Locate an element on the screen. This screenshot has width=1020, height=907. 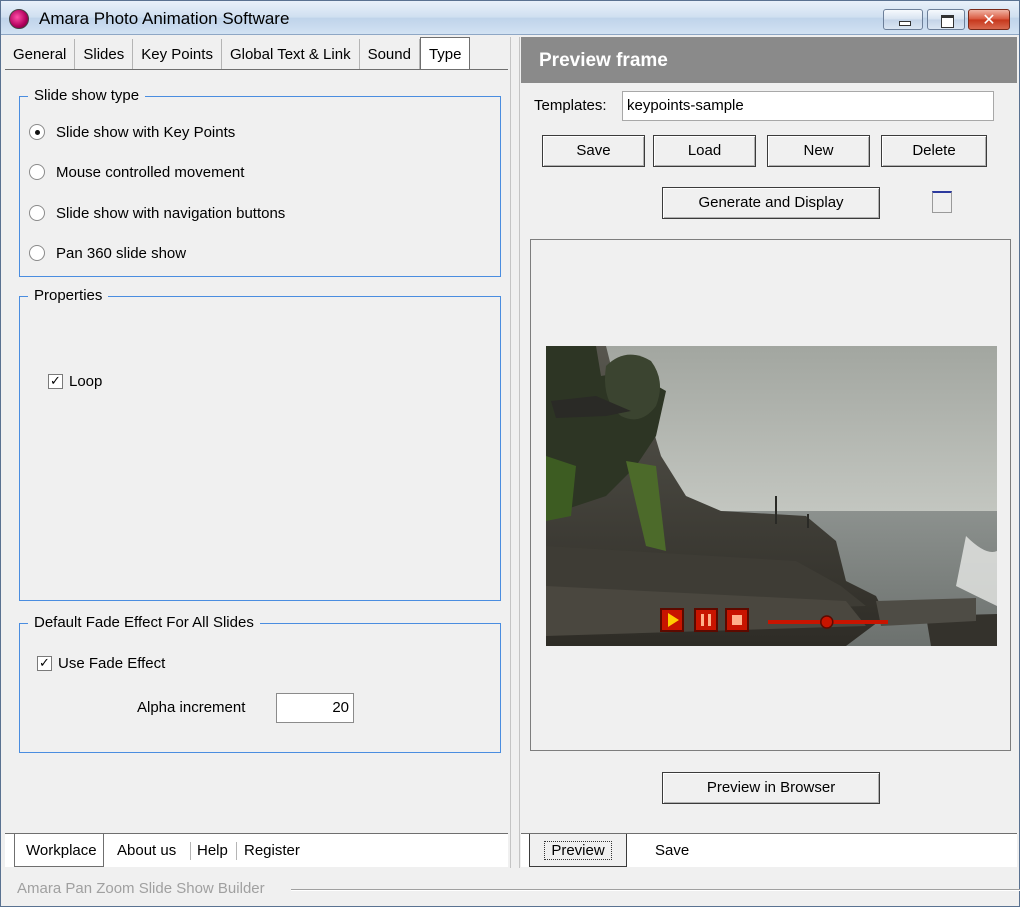
tab-preview-label: Preview is located at coordinates (578, 850).